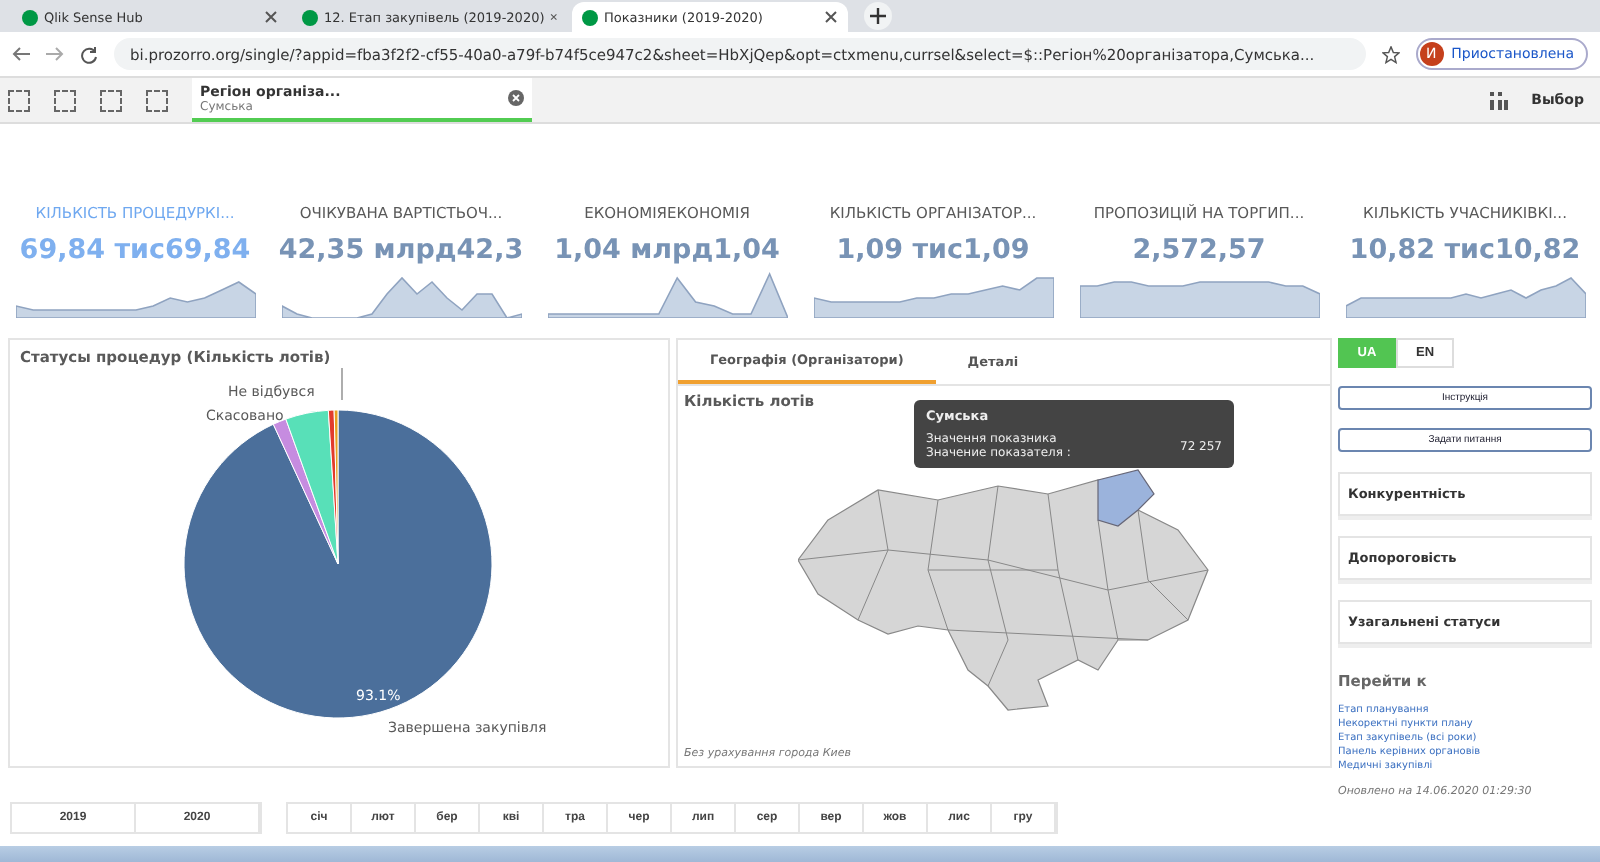 The image size is (1600, 862). What do you see at coordinates (1390, 54) in the screenshot?
I see `star-icon` at bounding box center [1390, 54].